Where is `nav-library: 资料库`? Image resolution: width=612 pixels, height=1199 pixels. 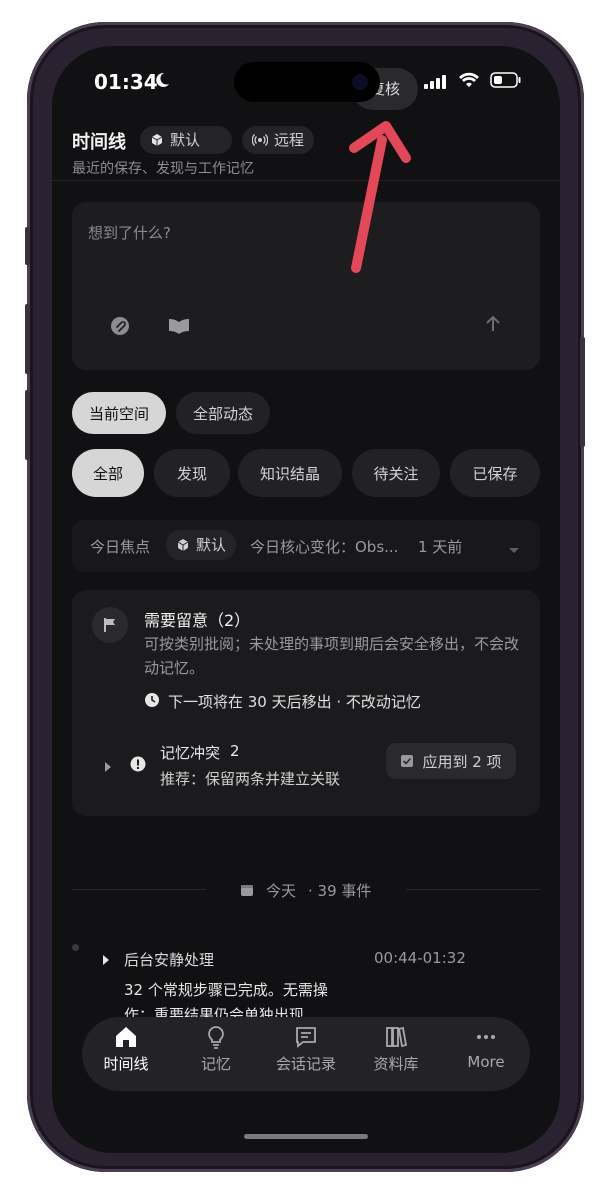 nav-library: 资料库 is located at coordinates (396, 1049).